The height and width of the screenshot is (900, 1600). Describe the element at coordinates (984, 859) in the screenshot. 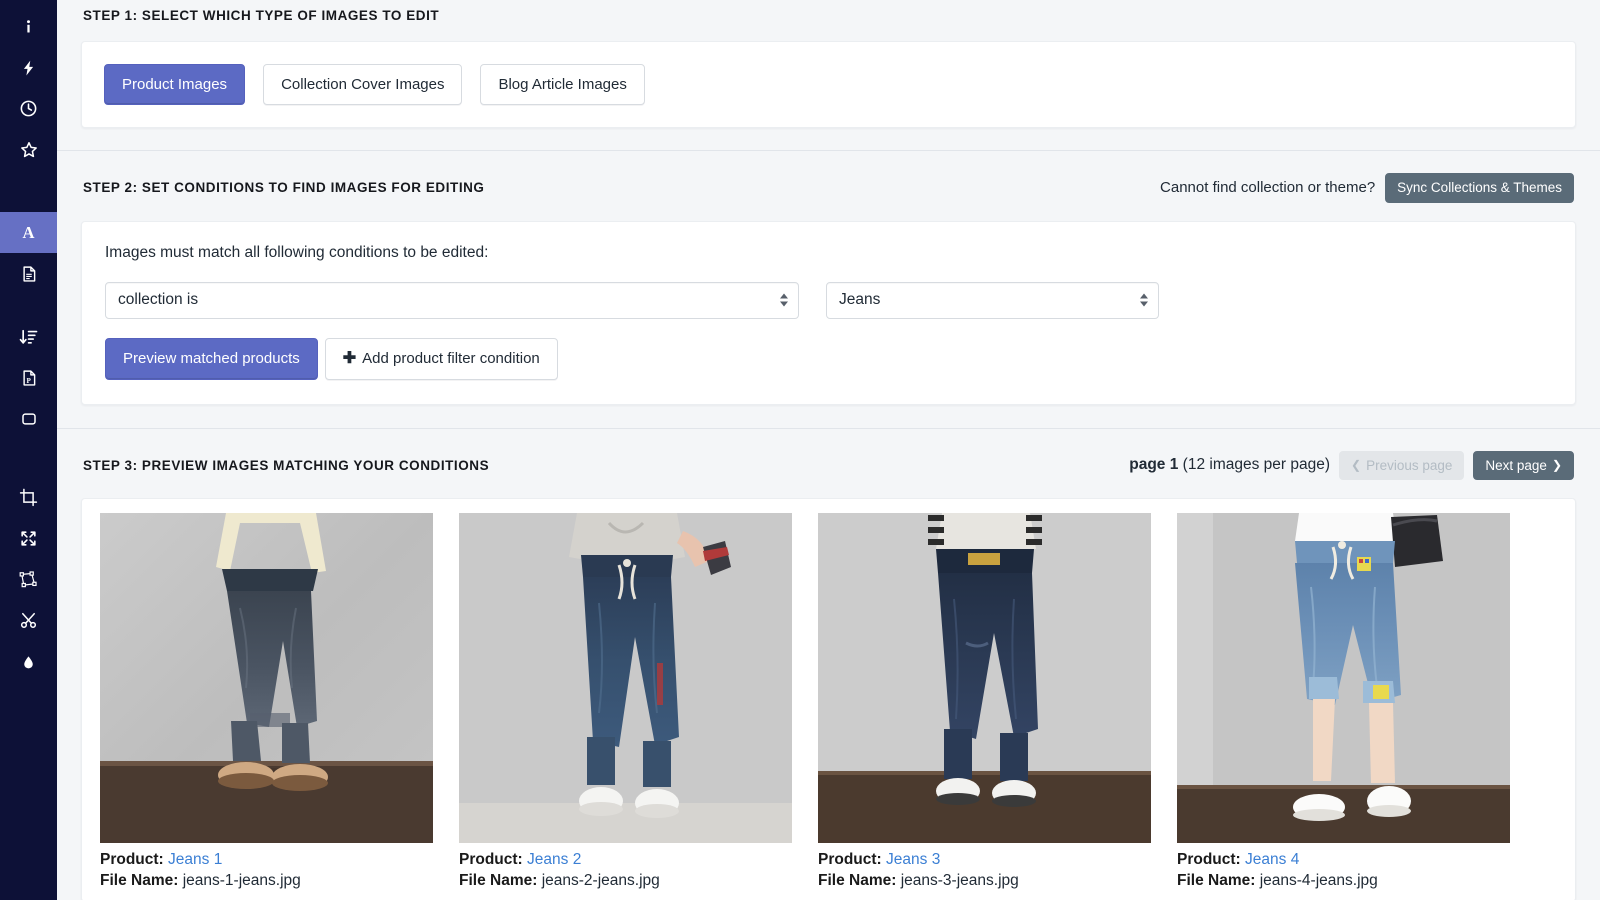

I see `product-line: Product: Jeans 3` at that location.